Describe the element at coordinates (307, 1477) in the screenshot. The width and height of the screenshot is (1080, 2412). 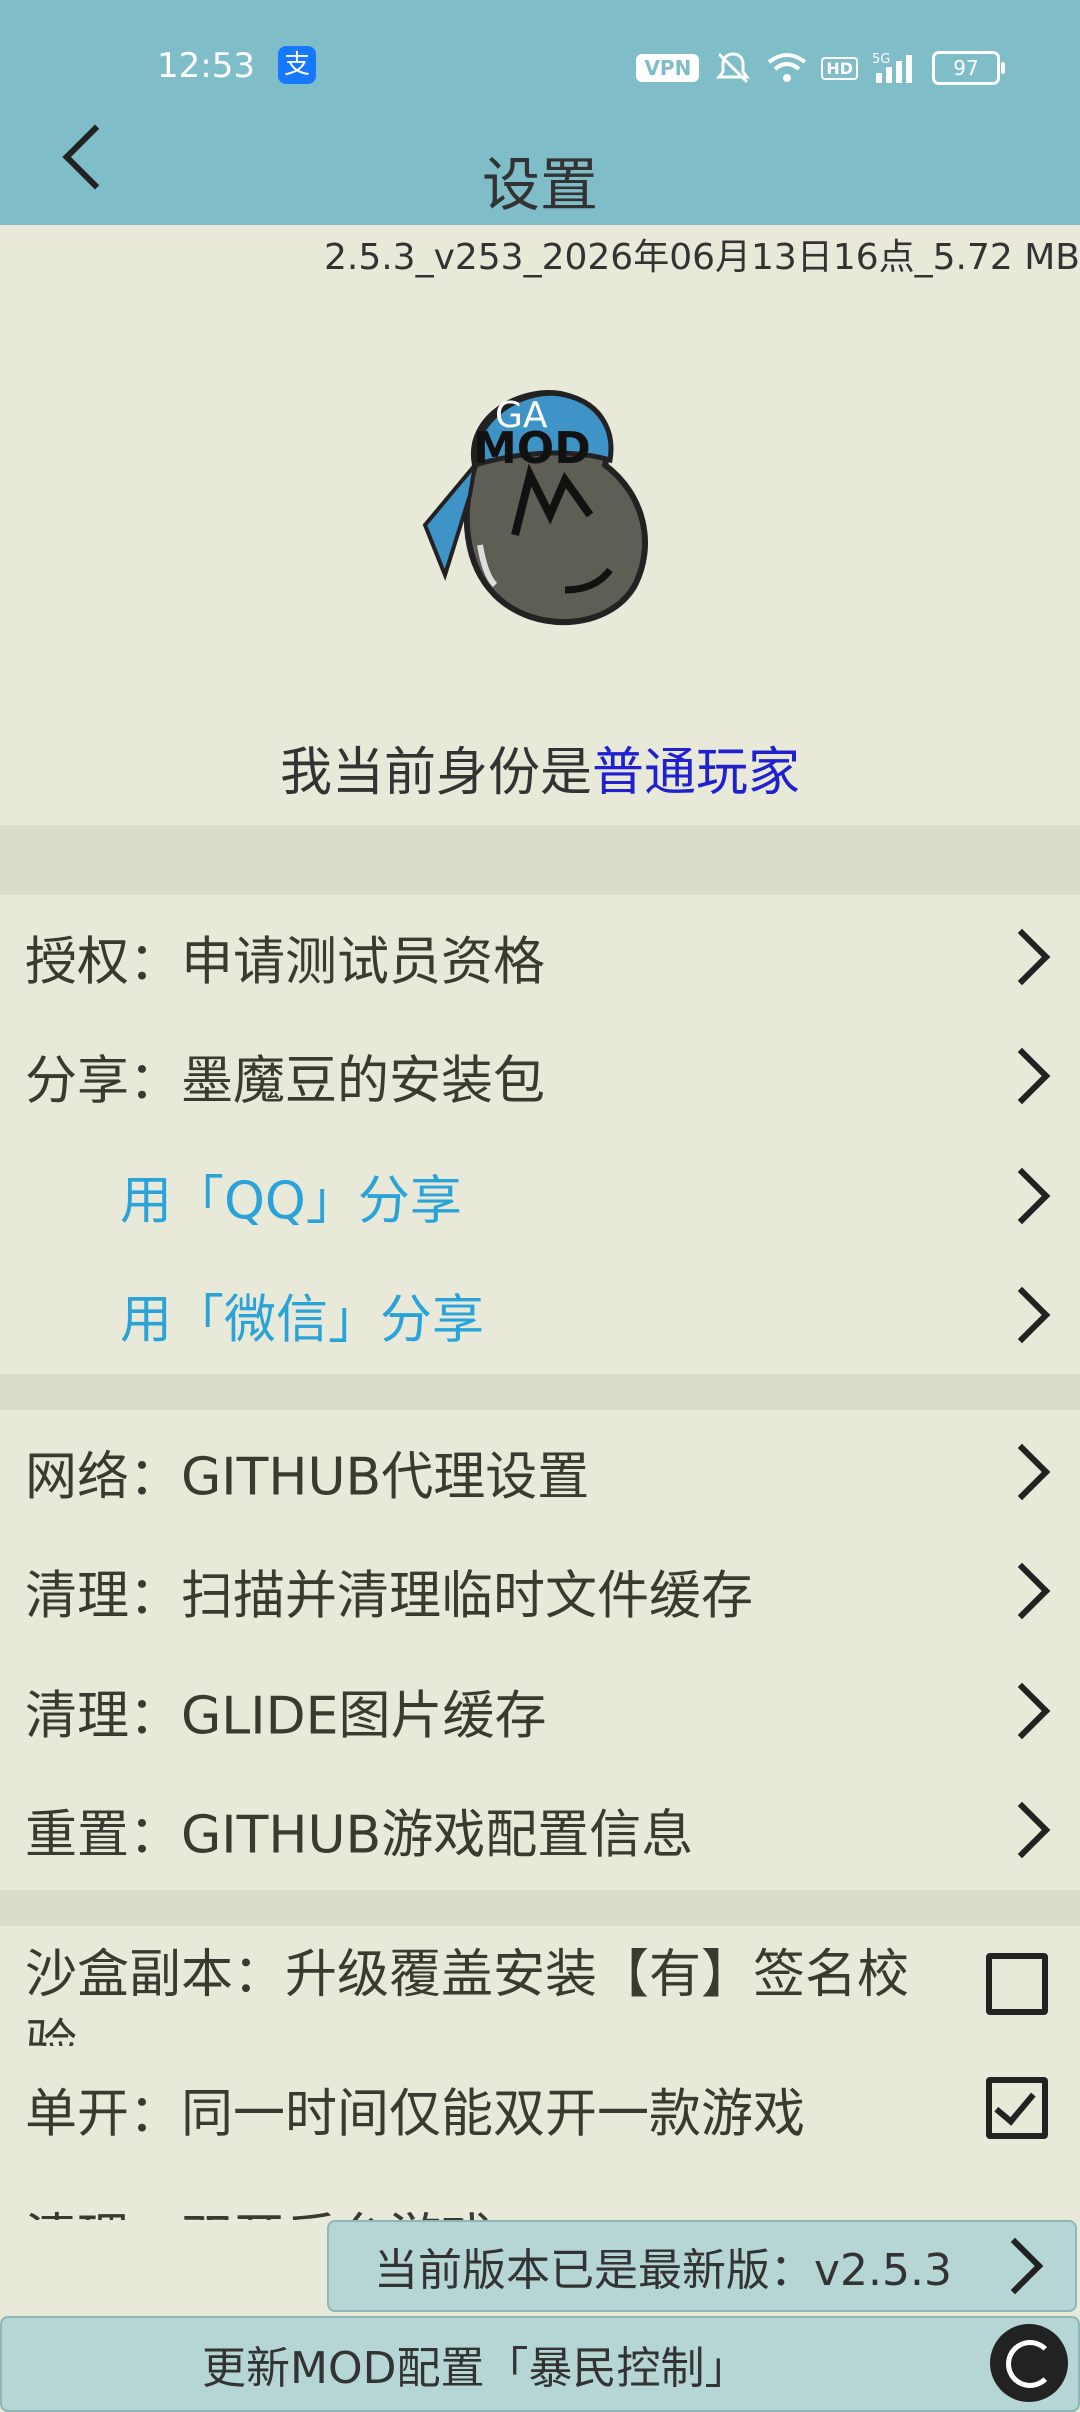
I see `menu-label: 网络：GITHUB代理设置` at that location.